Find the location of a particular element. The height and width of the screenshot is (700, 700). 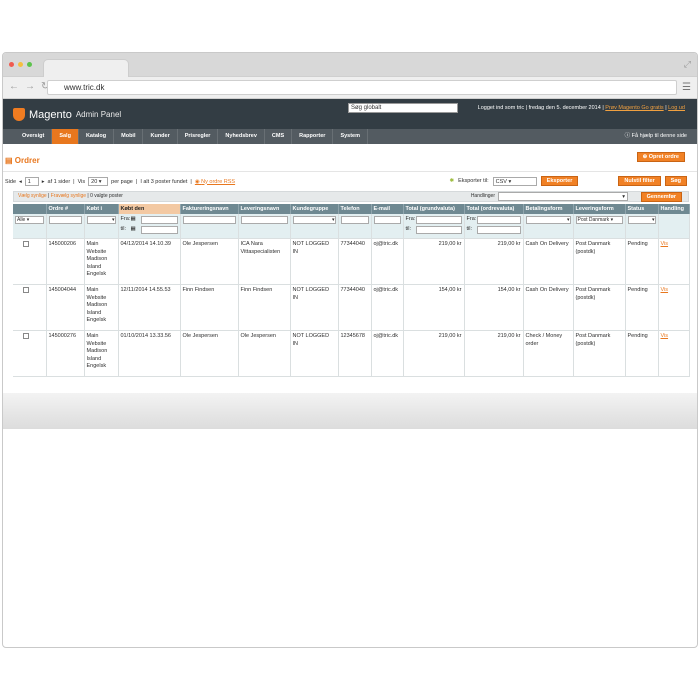

shipping-filter-select: Post Danmark ▾ is located at coordinates (599, 220).